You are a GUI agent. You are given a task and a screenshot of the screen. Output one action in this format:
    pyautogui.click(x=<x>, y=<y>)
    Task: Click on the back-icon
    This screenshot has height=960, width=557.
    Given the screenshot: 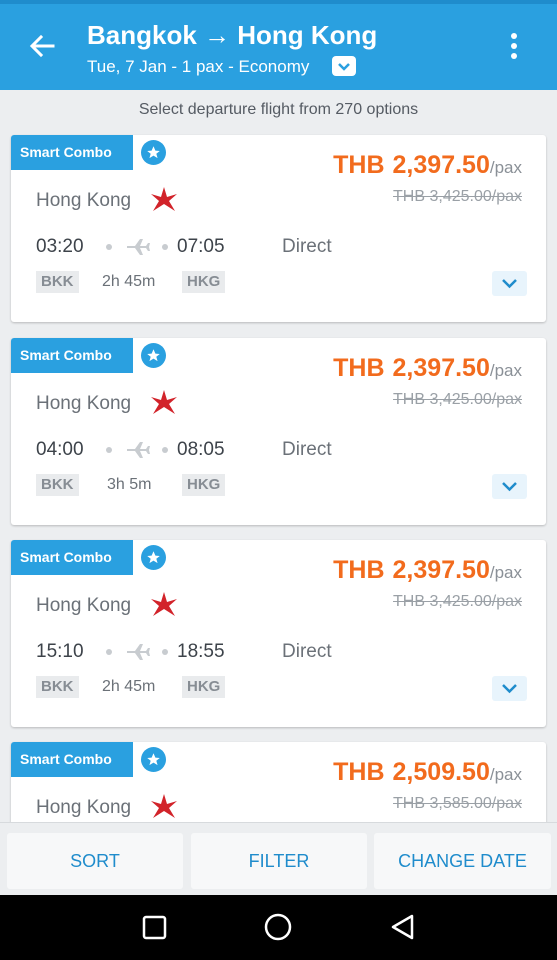 What is the action you would take?
    pyautogui.click(x=402, y=927)
    